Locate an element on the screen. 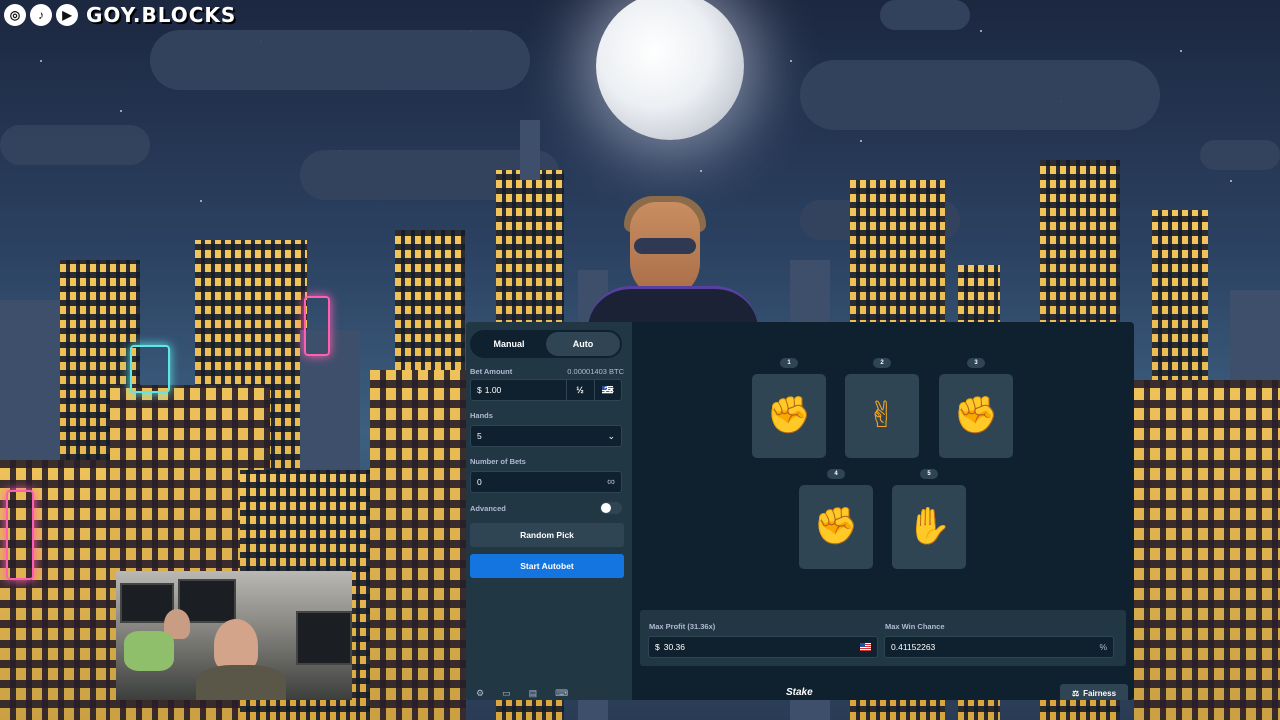 The width and height of the screenshot is (1280, 720). percent-icon: % is located at coordinates (1103, 647).